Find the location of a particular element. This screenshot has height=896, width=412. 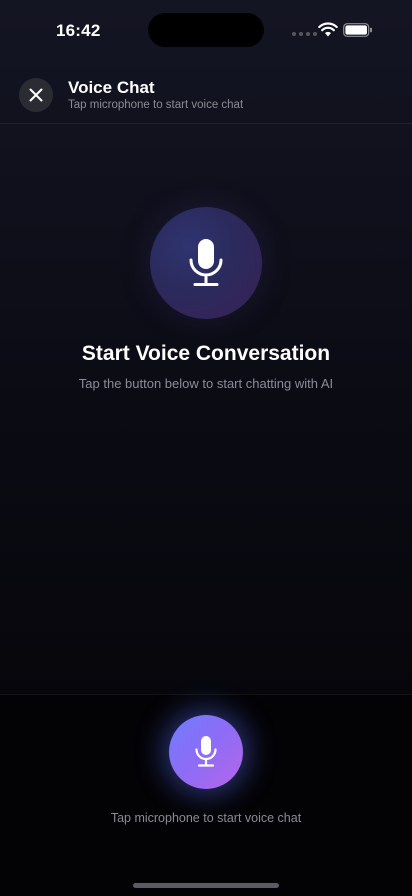

hero-microphone-badge is located at coordinates (206, 263).